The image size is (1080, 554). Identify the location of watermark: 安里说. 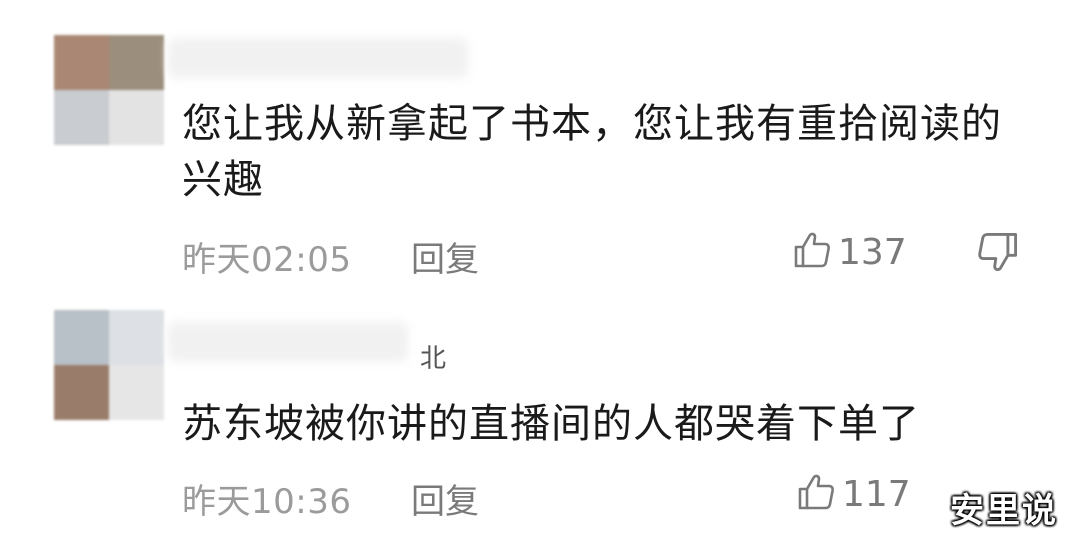
(1004, 511).